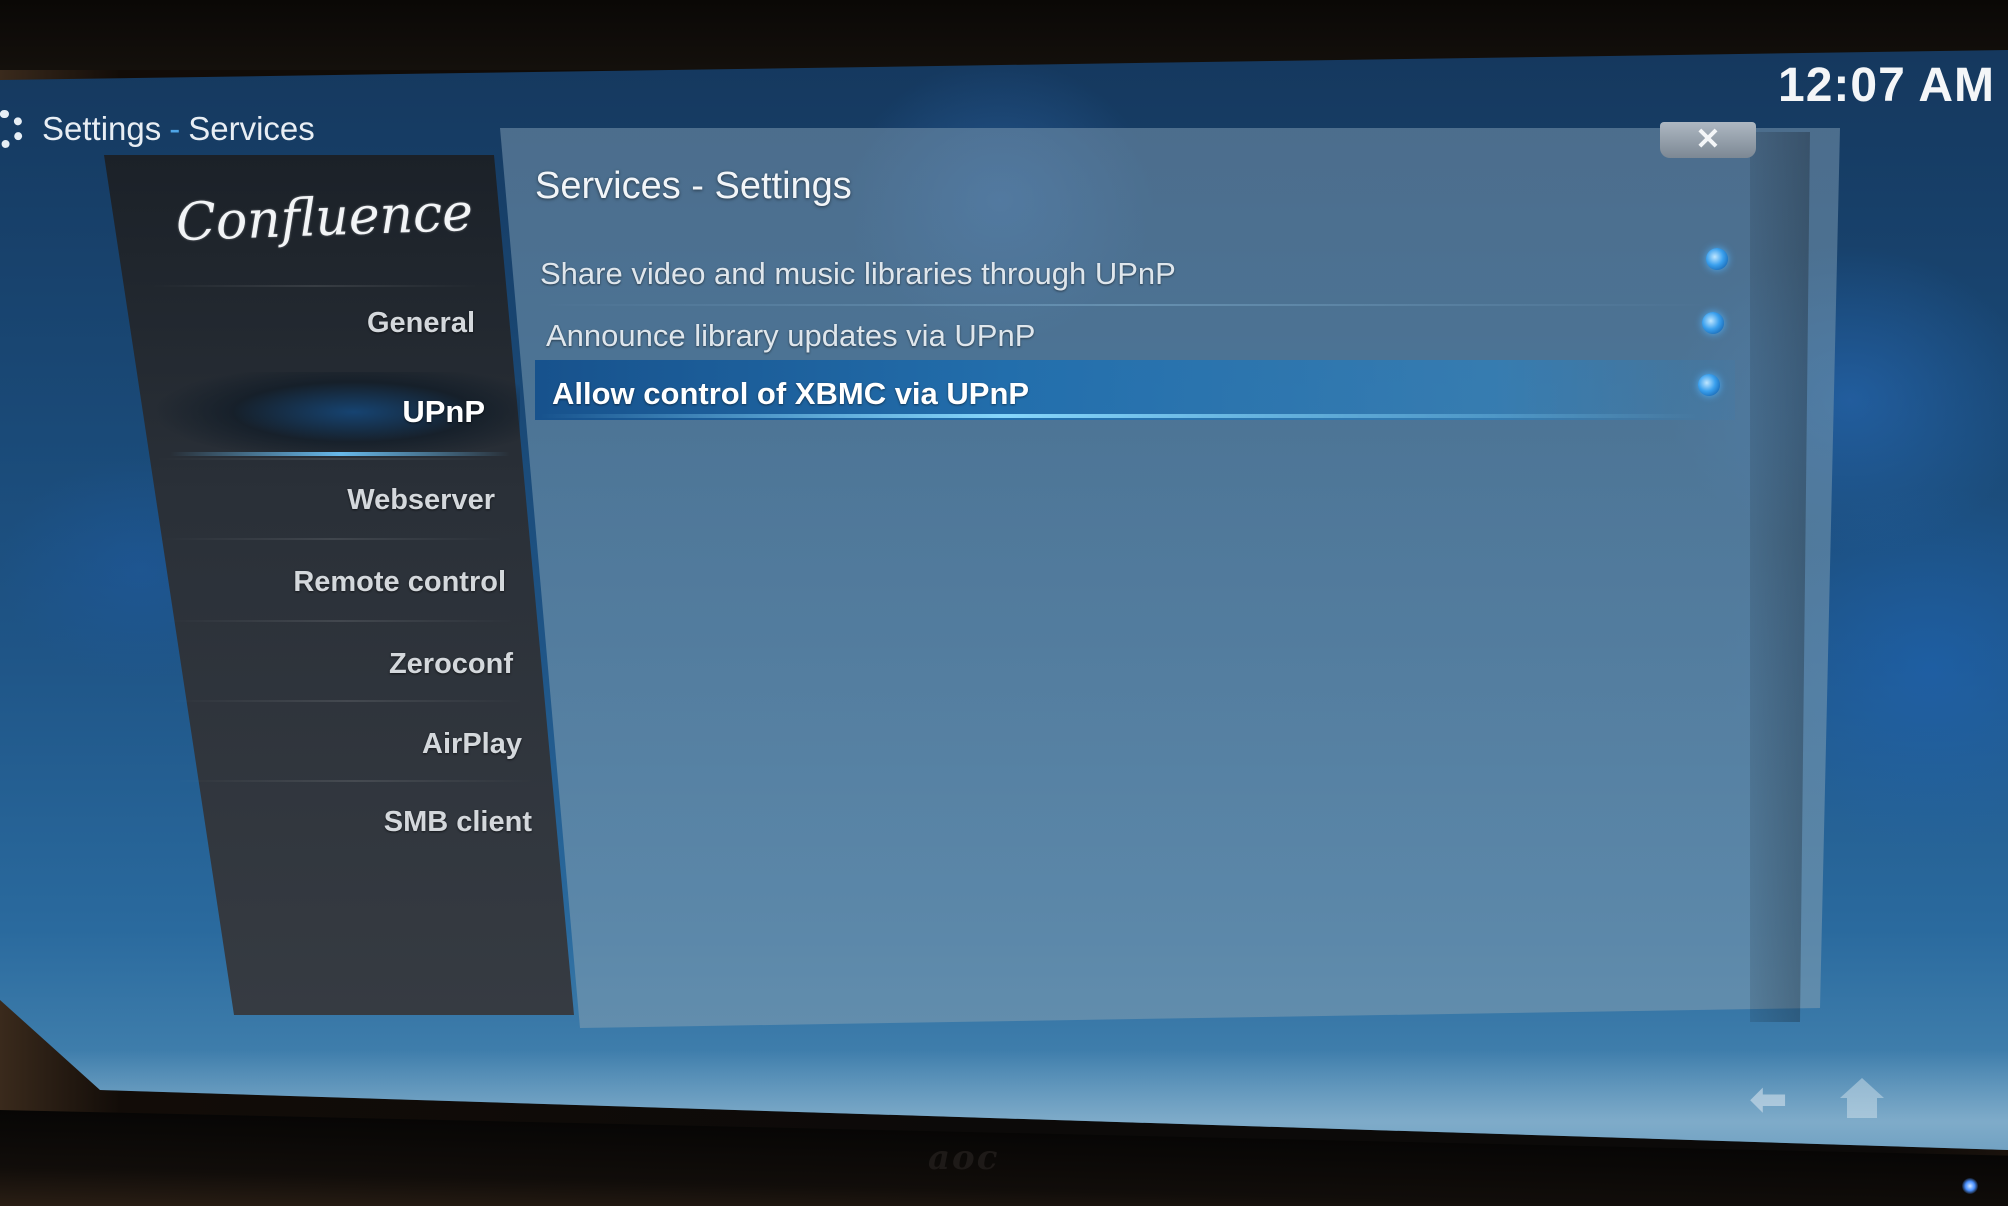 Image resolution: width=2008 pixels, height=1206 pixels. What do you see at coordinates (1970, 1186) in the screenshot?
I see `power-led` at bounding box center [1970, 1186].